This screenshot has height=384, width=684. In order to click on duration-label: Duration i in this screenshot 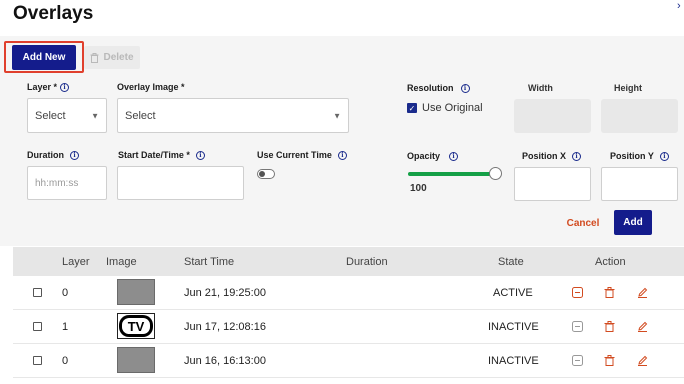, I will do `click(53, 155)`.